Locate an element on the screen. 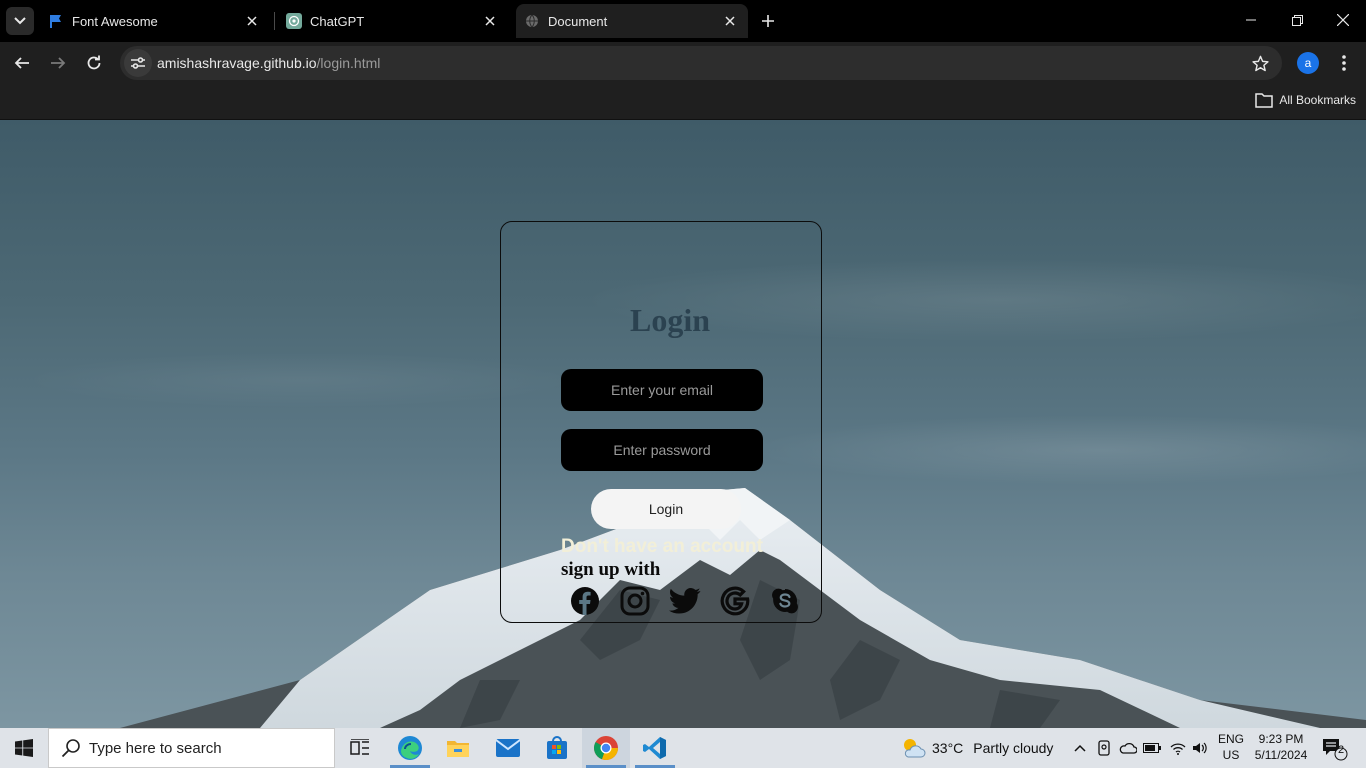  tab-document: Document is located at coordinates (632, 21).